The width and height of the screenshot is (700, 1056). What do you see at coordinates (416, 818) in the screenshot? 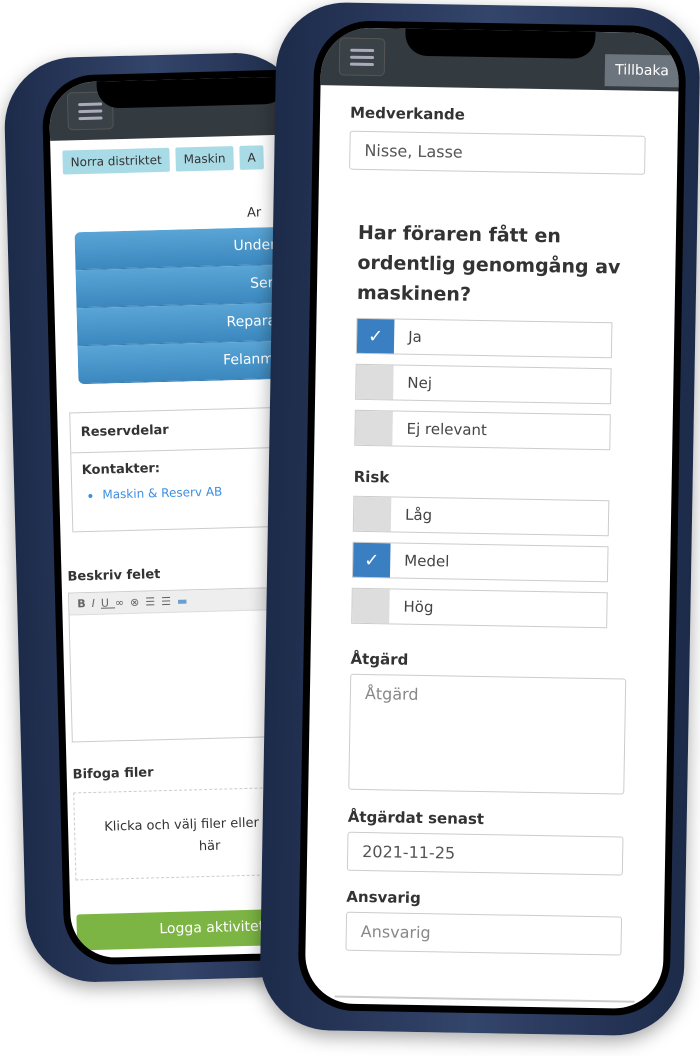
I see `deadline-label: Åtgärdat senast` at bounding box center [416, 818].